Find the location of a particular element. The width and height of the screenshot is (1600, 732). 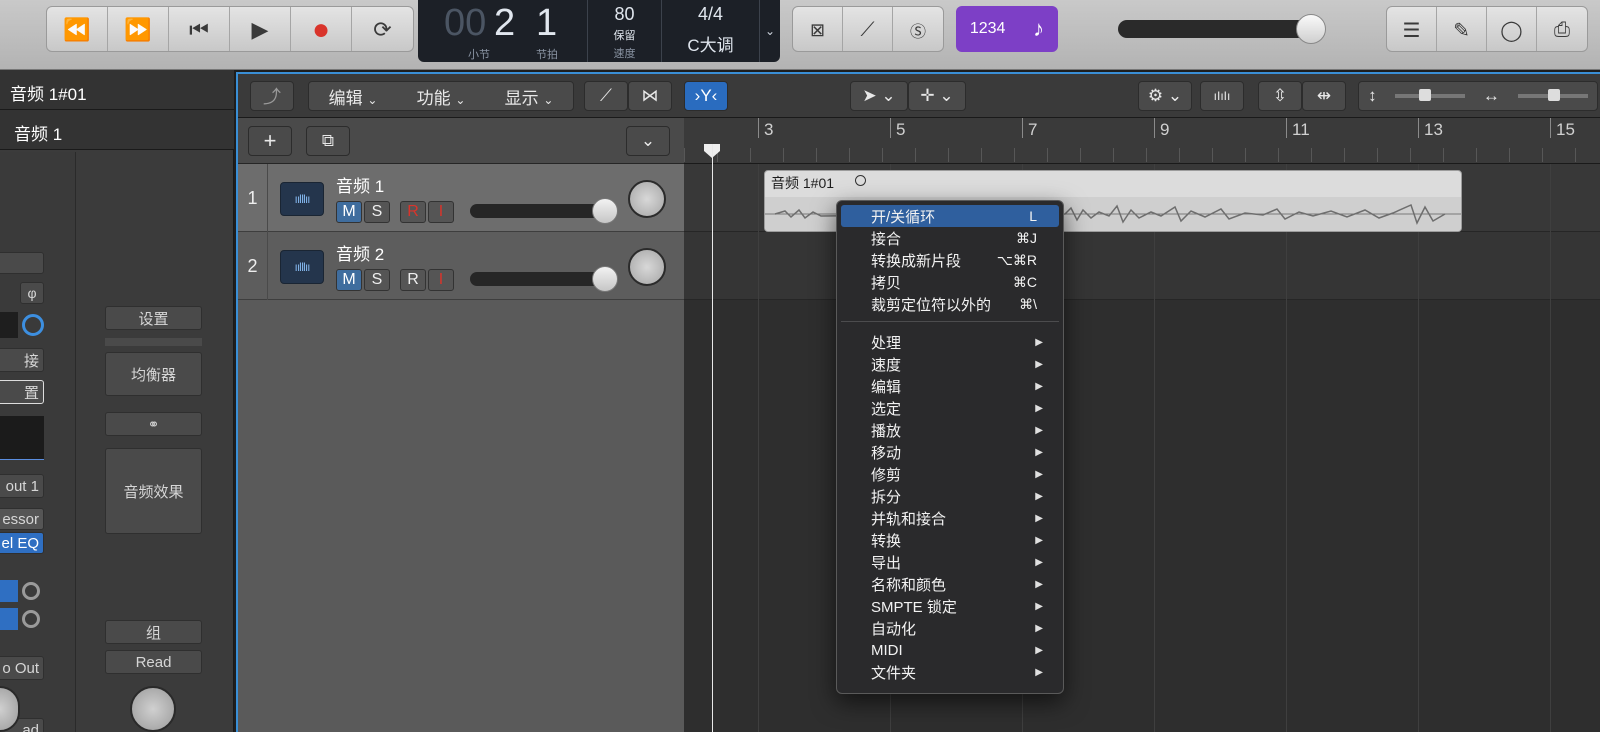

output-slot: o Out is located at coordinates (22, 668).